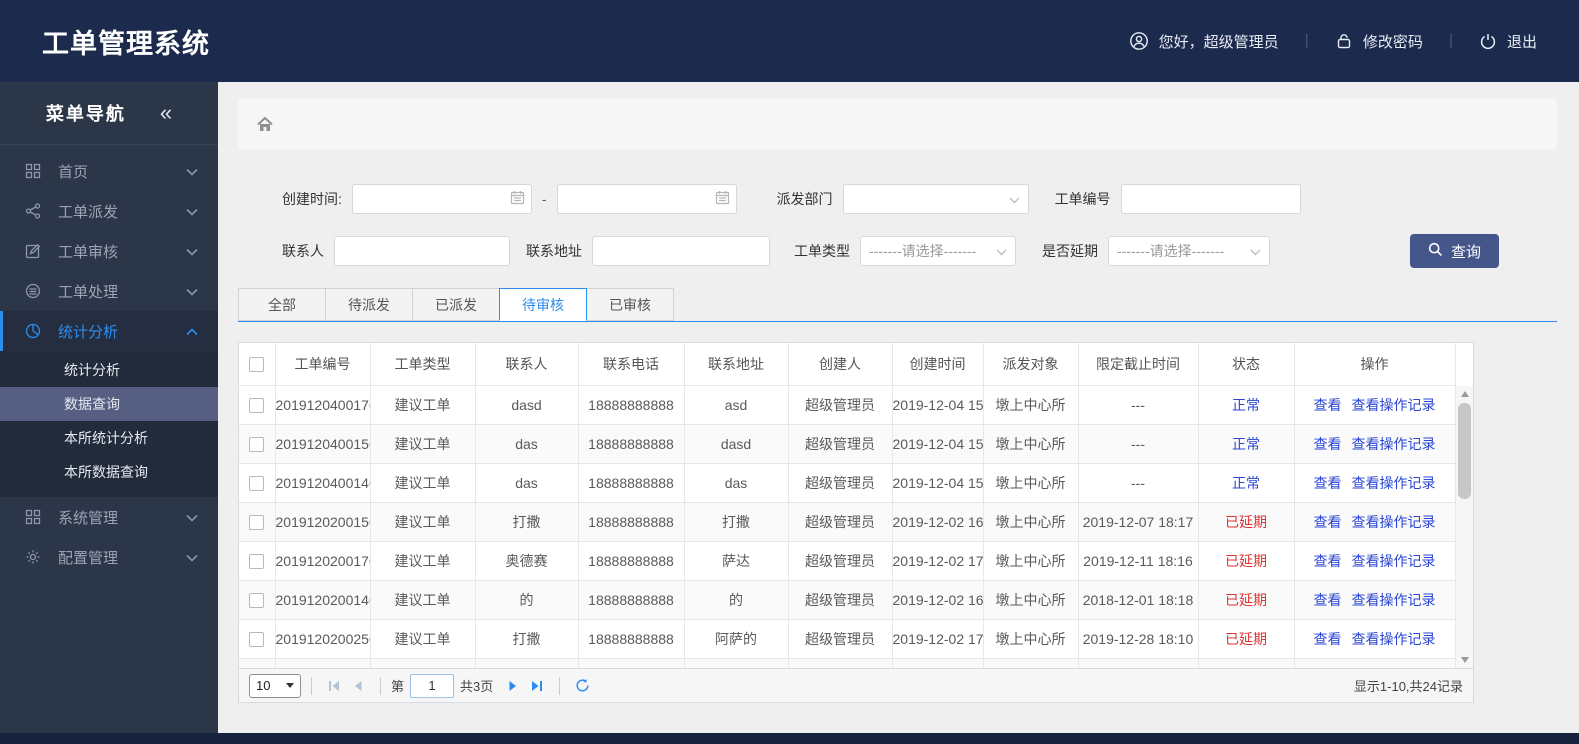 This screenshot has height=744, width=1579. I want to click on scrollbar-thumb, so click(1464, 451).